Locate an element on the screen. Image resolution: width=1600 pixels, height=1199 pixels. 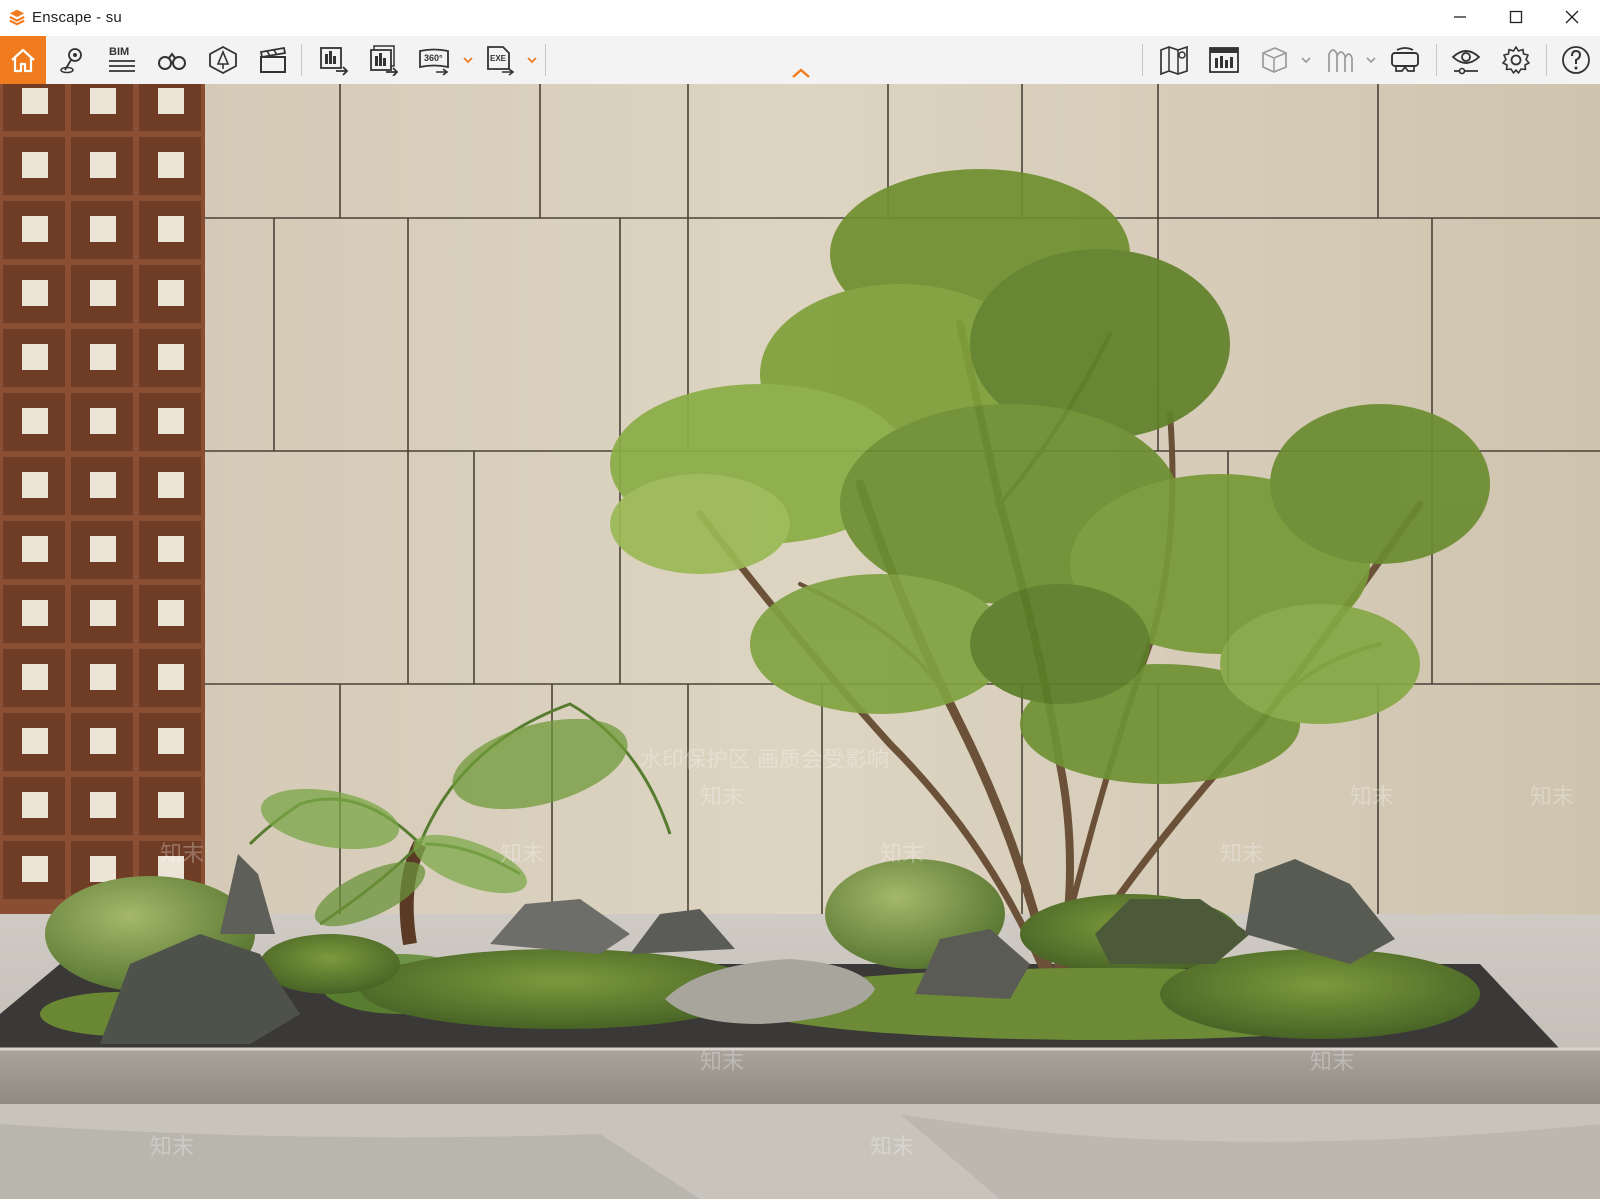
watermark-notice: 水印保护区 画质会受影响 is located at coordinates (764, 760).